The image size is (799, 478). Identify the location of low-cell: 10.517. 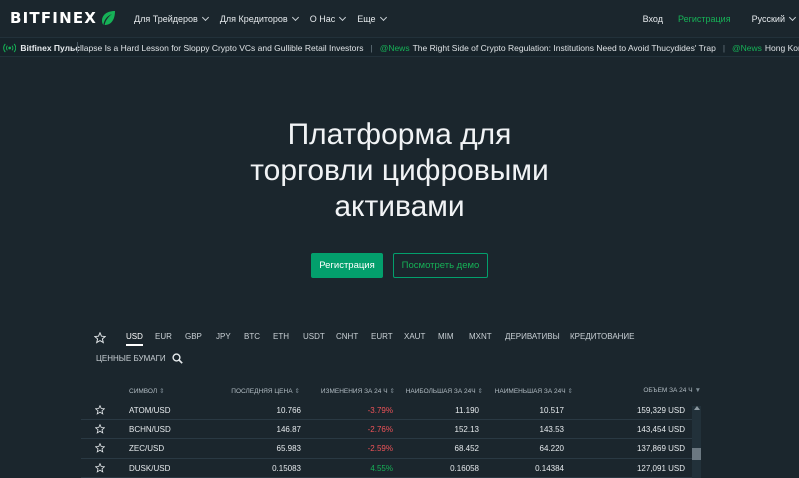
(551, 410).